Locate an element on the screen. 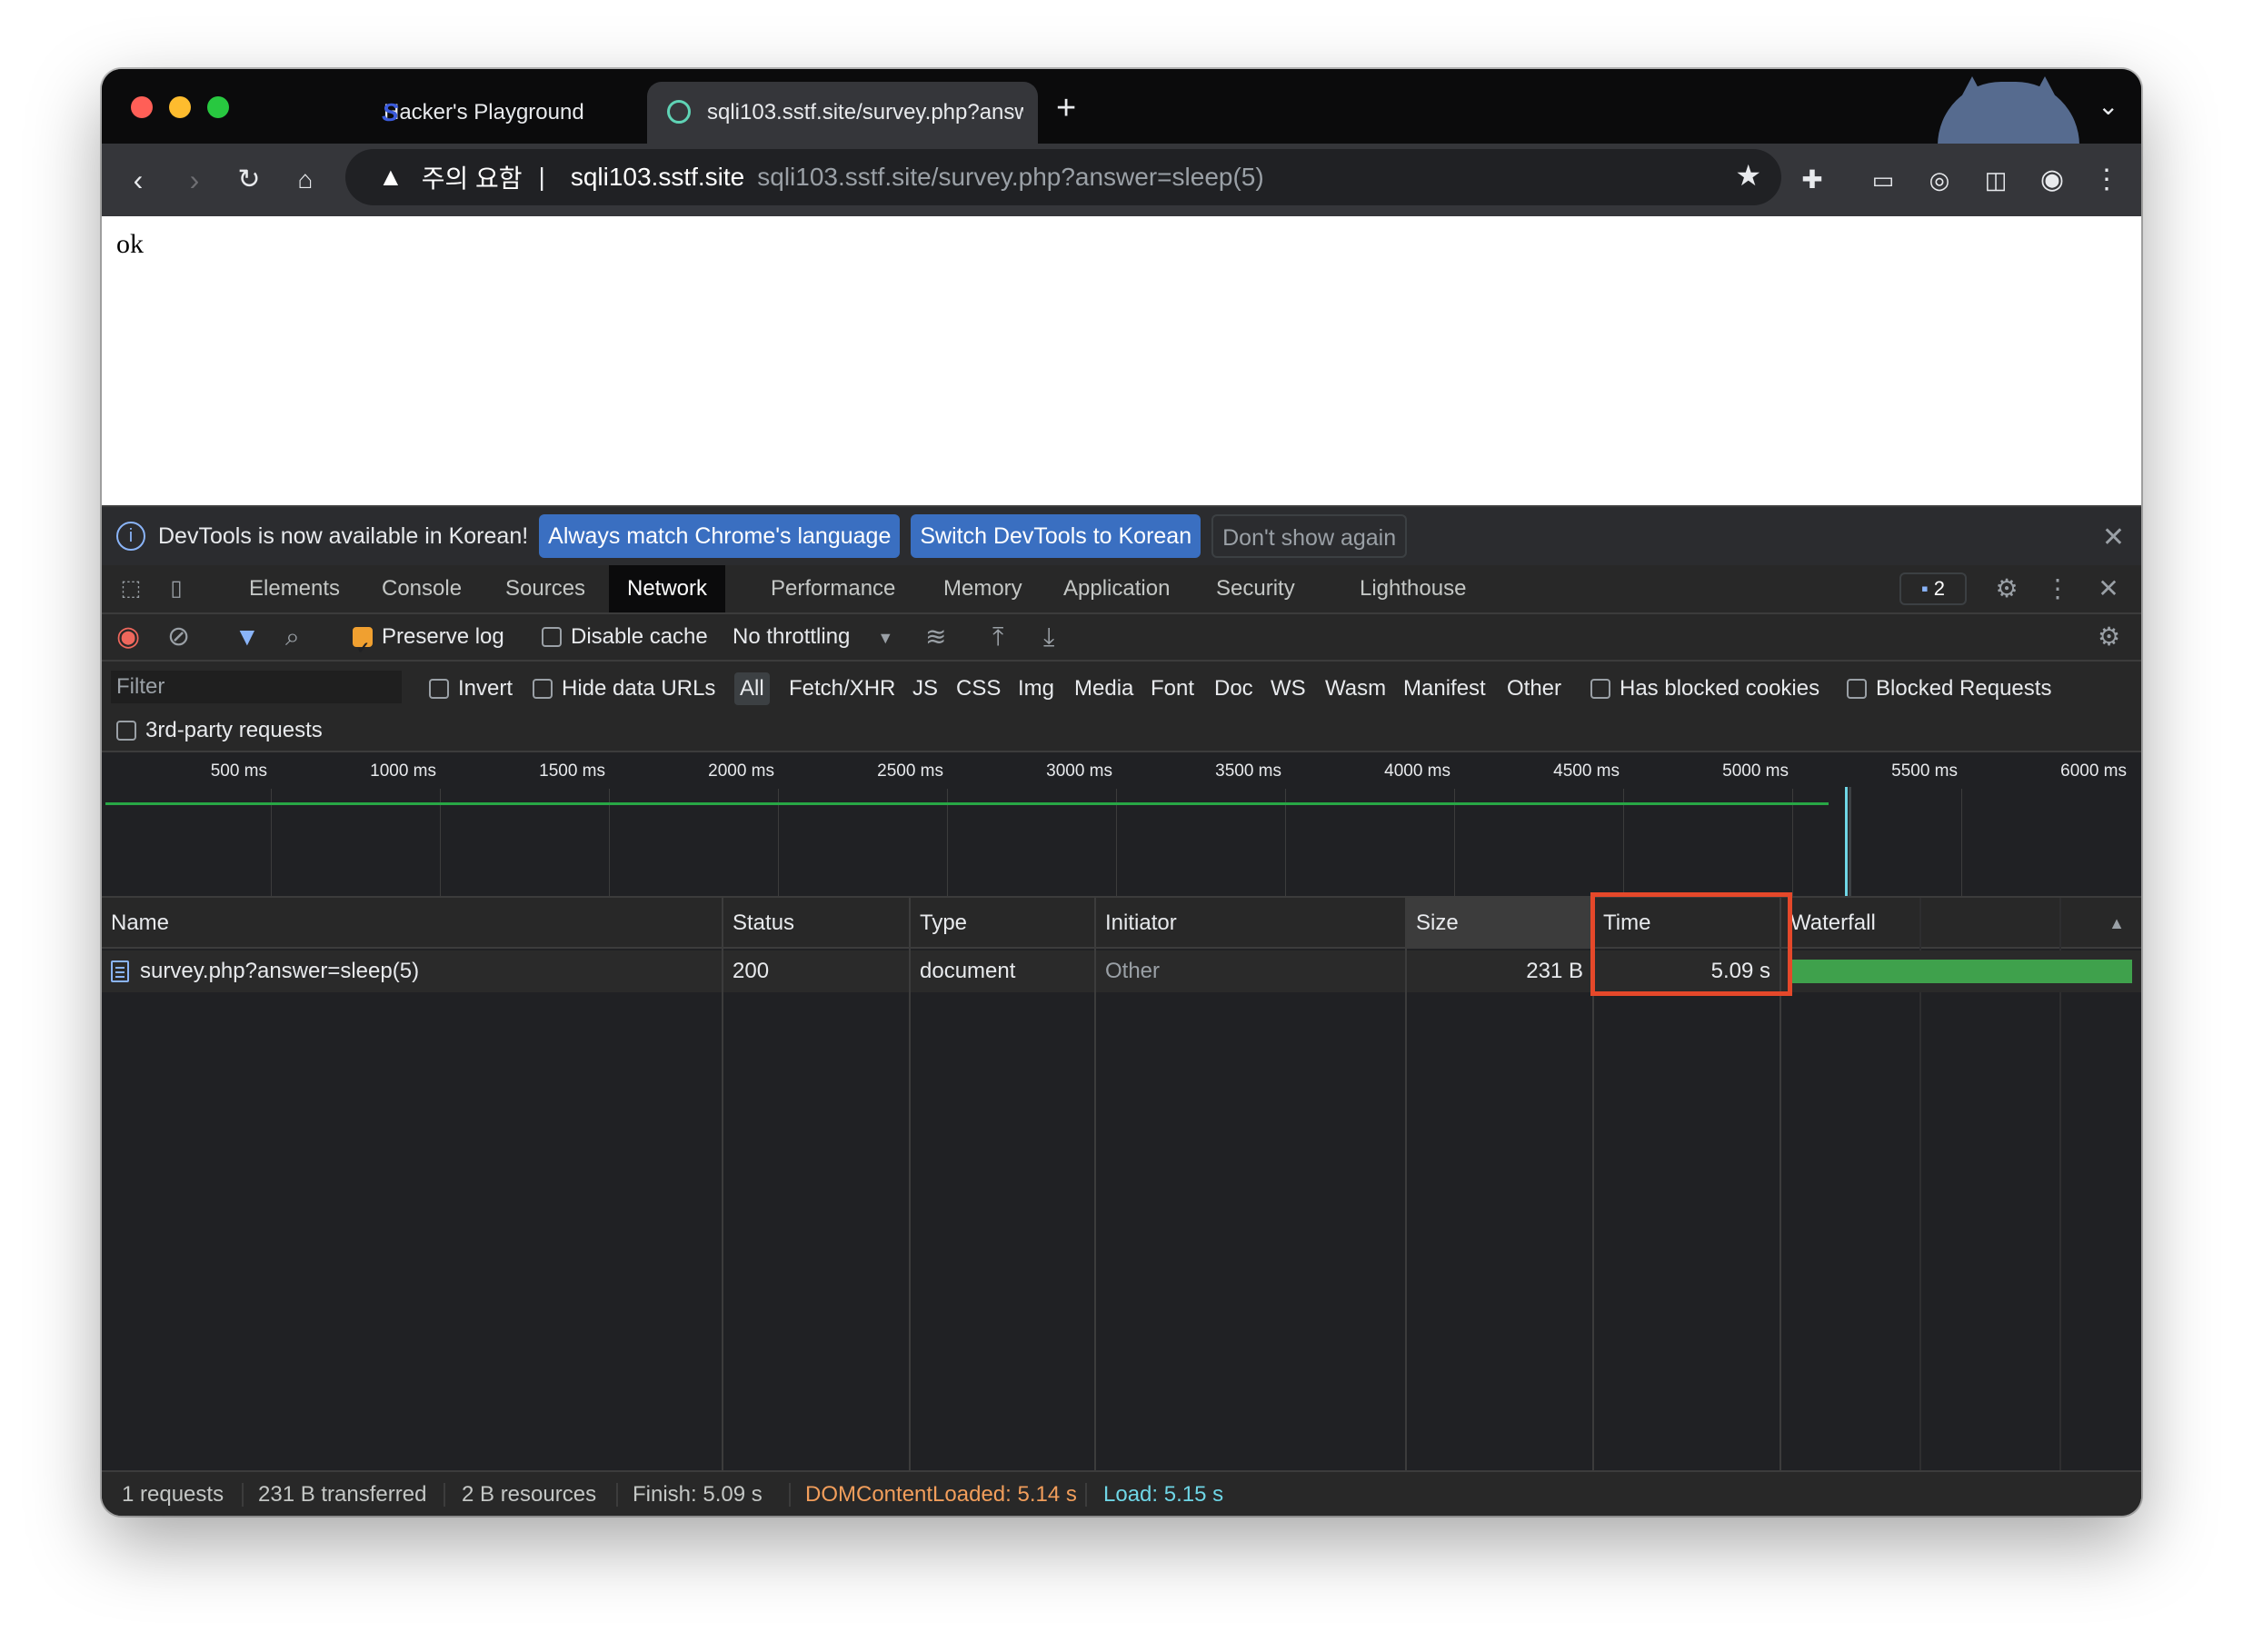  issues-badge: ▪ 2 is located at coordinates (1933, 588).